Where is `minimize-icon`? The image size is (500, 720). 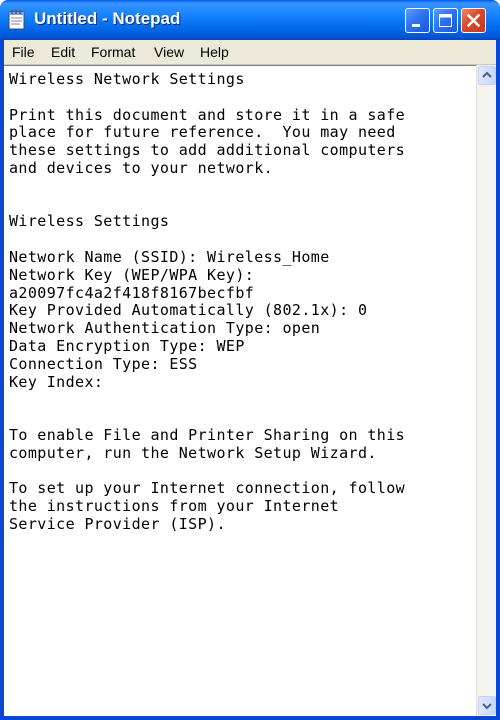
minimize-icon is located at coordinates (416, 25).